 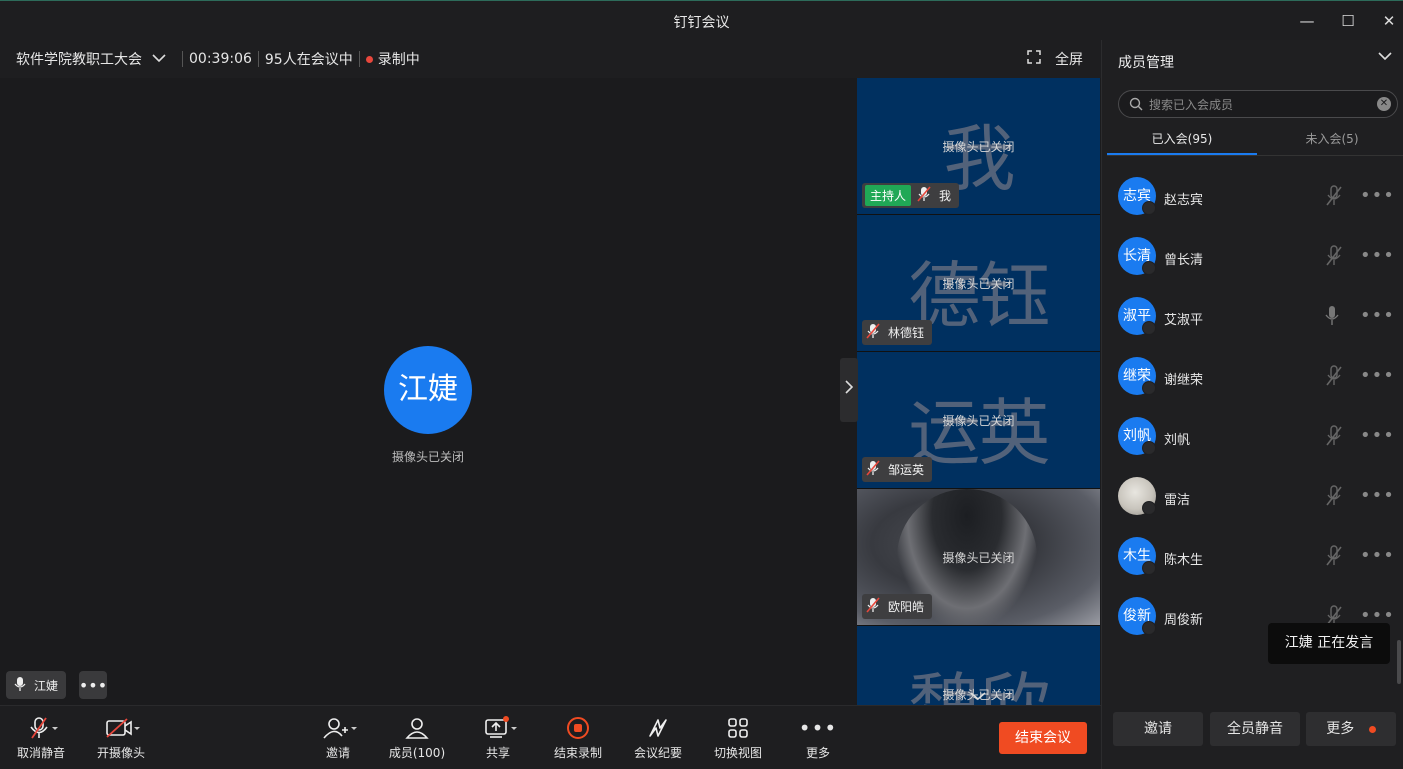 What do you see at coordinates (1184, 260) in the screenshot?
I see `member-name: 曾长清` at bounding box center [1184, 260].